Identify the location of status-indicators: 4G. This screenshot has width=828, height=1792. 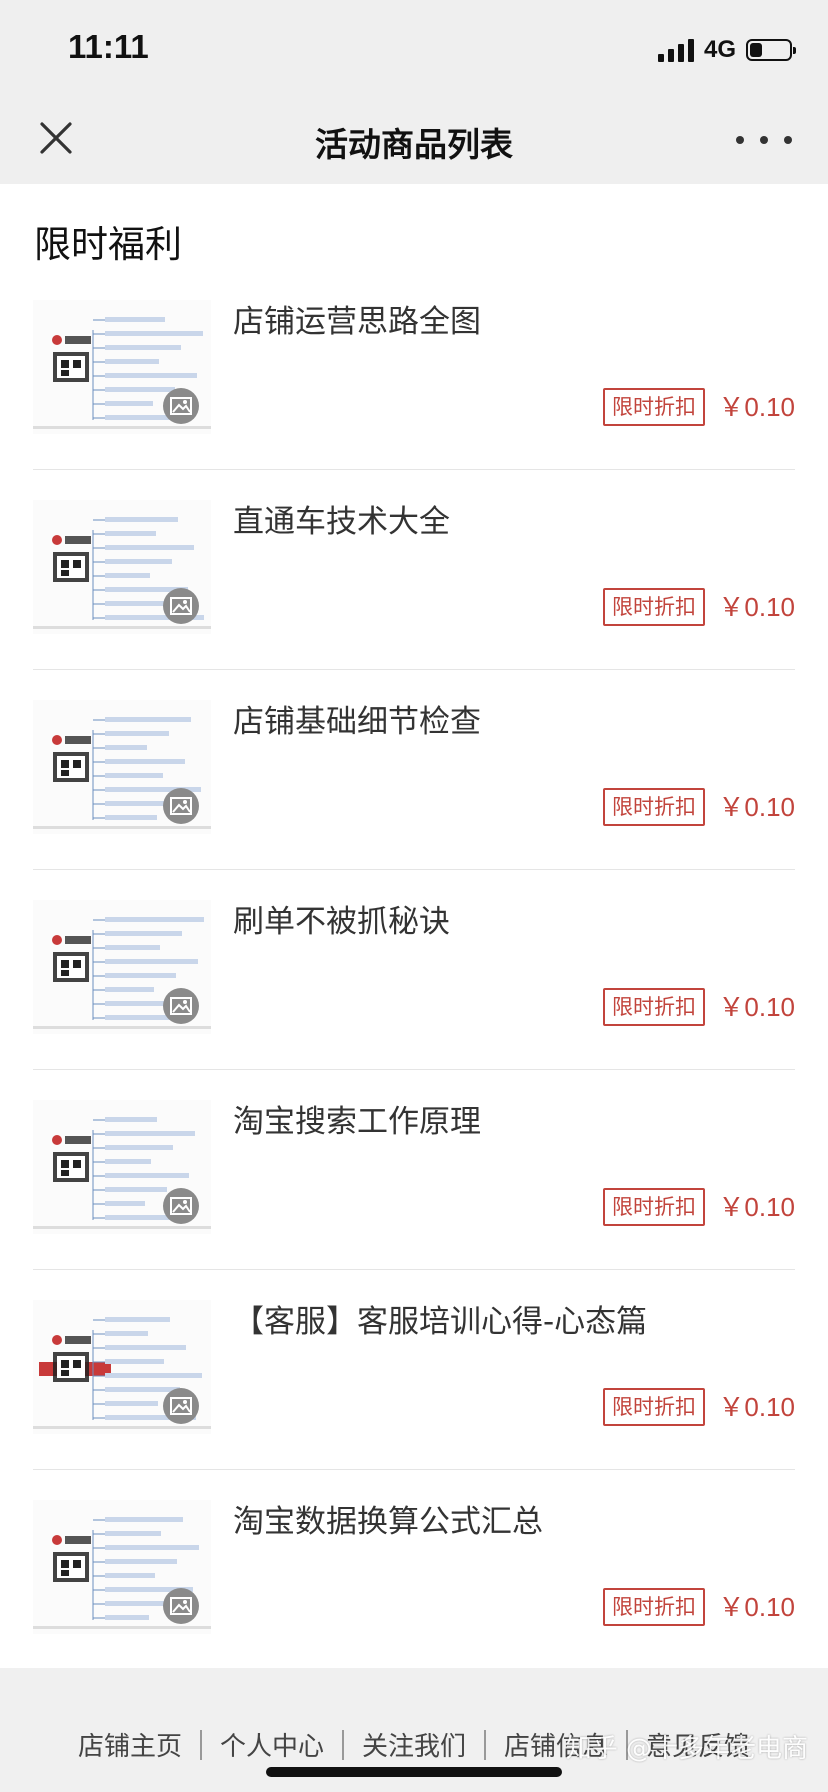
(726, 50).